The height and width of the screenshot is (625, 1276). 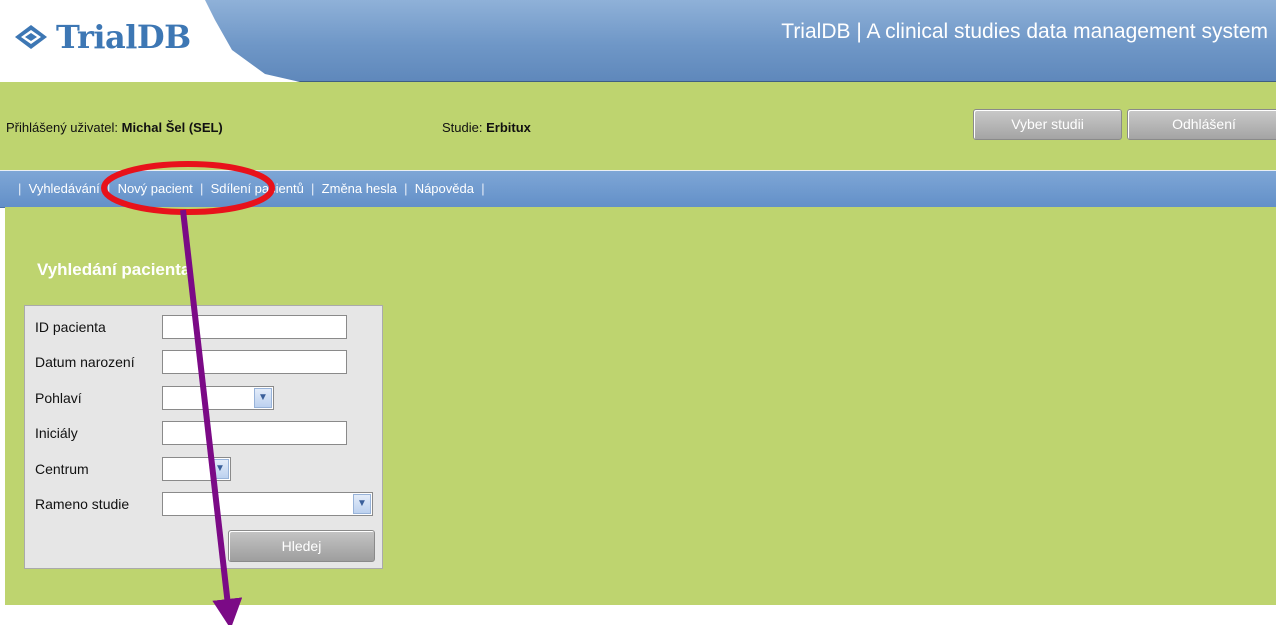 I want to click on field-label-initials: Iniciály, so click(x=56, y=433).